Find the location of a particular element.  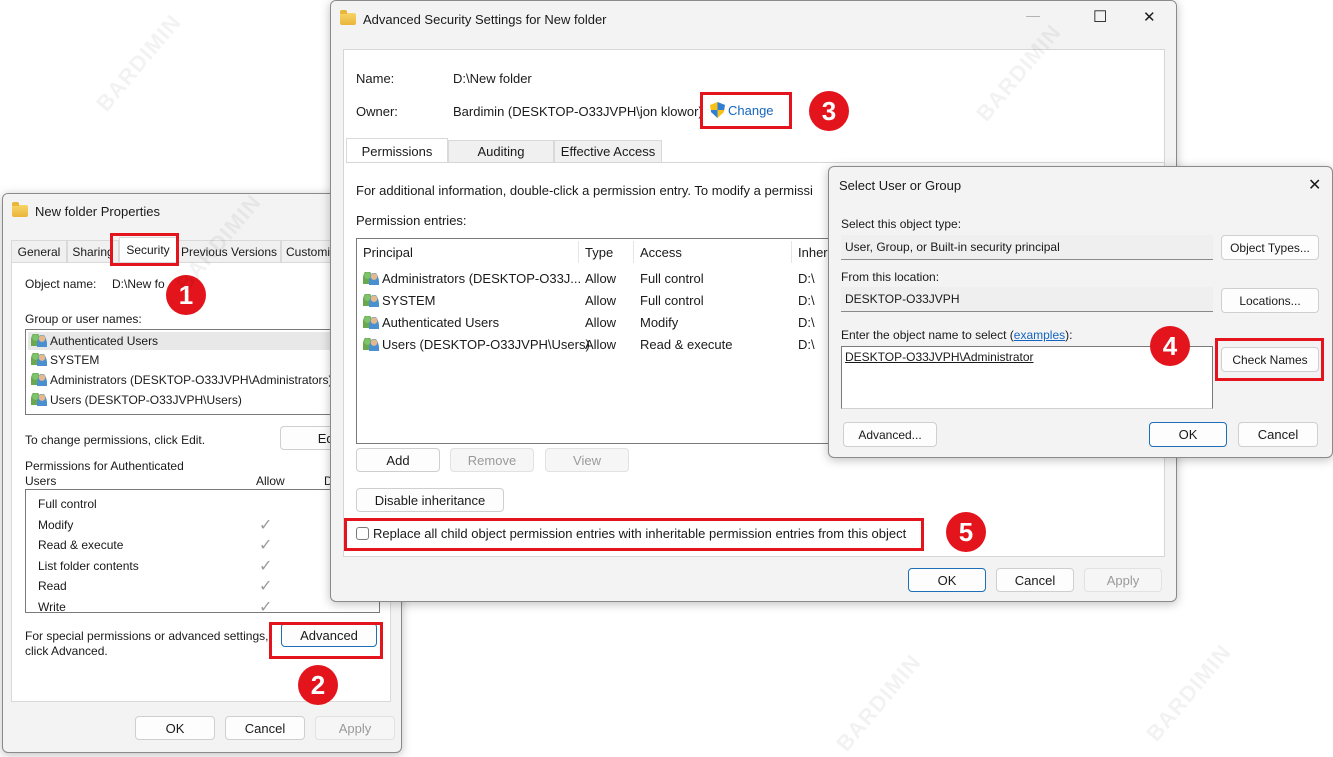

add-button: Add is located at coordinates (398, 460).